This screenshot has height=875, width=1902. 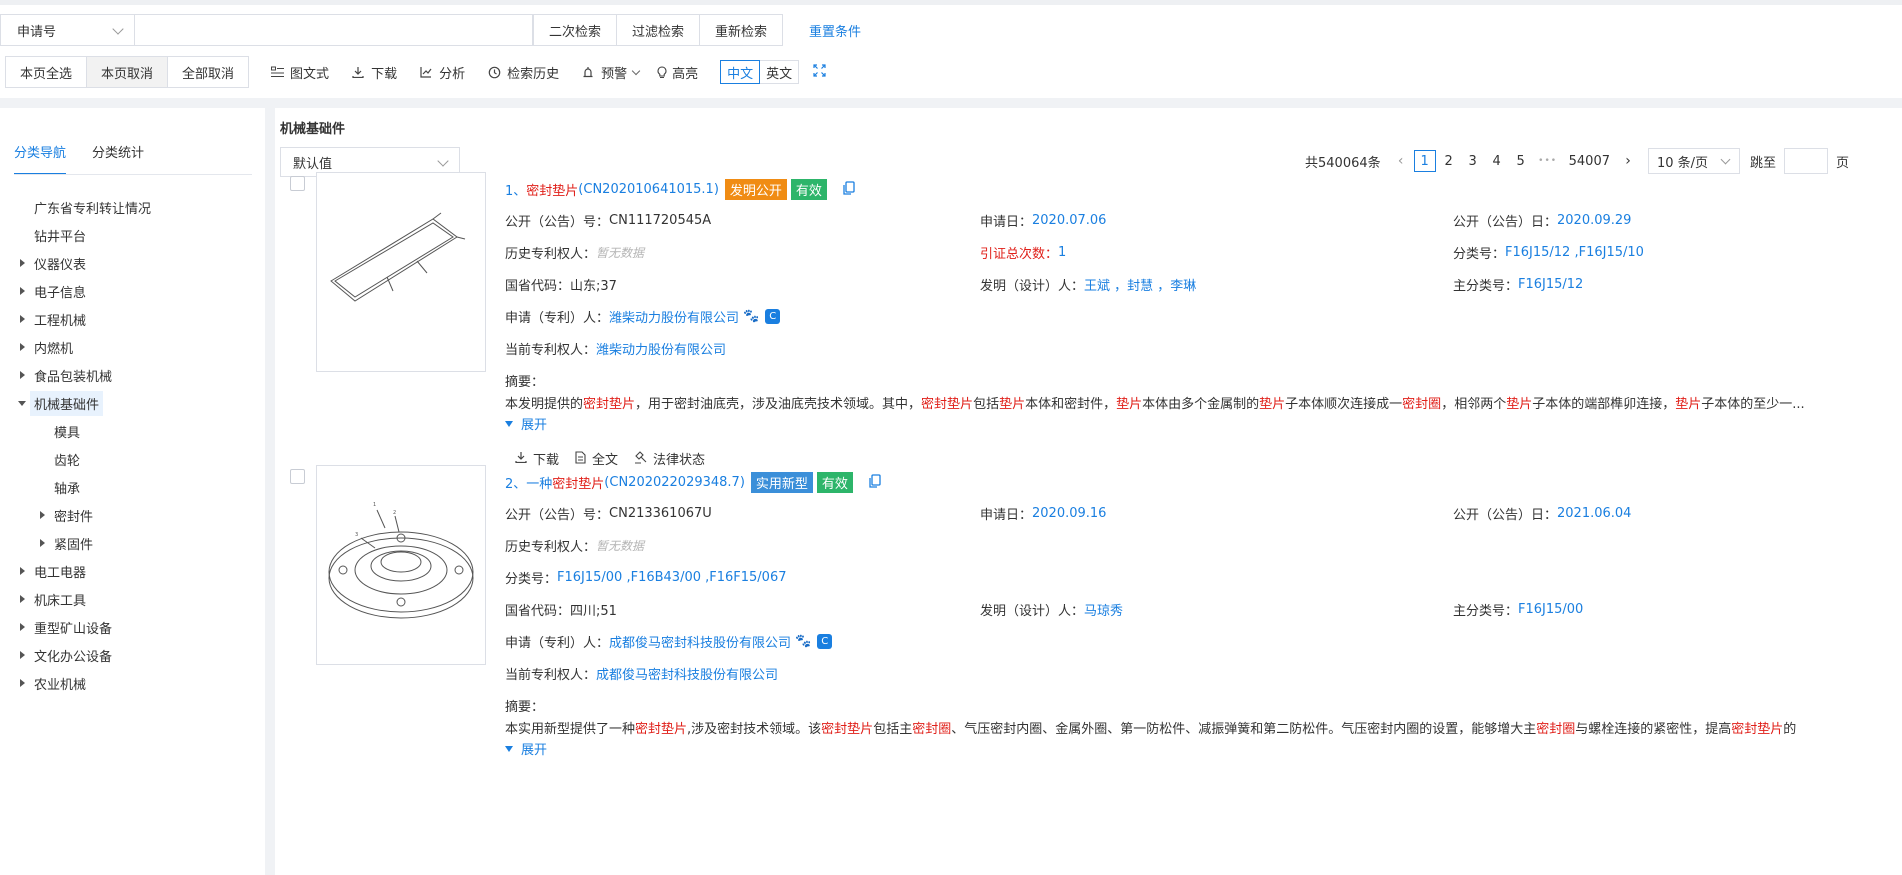 I want to click on fulltext-action: 全文, so click(x=596, y=458).